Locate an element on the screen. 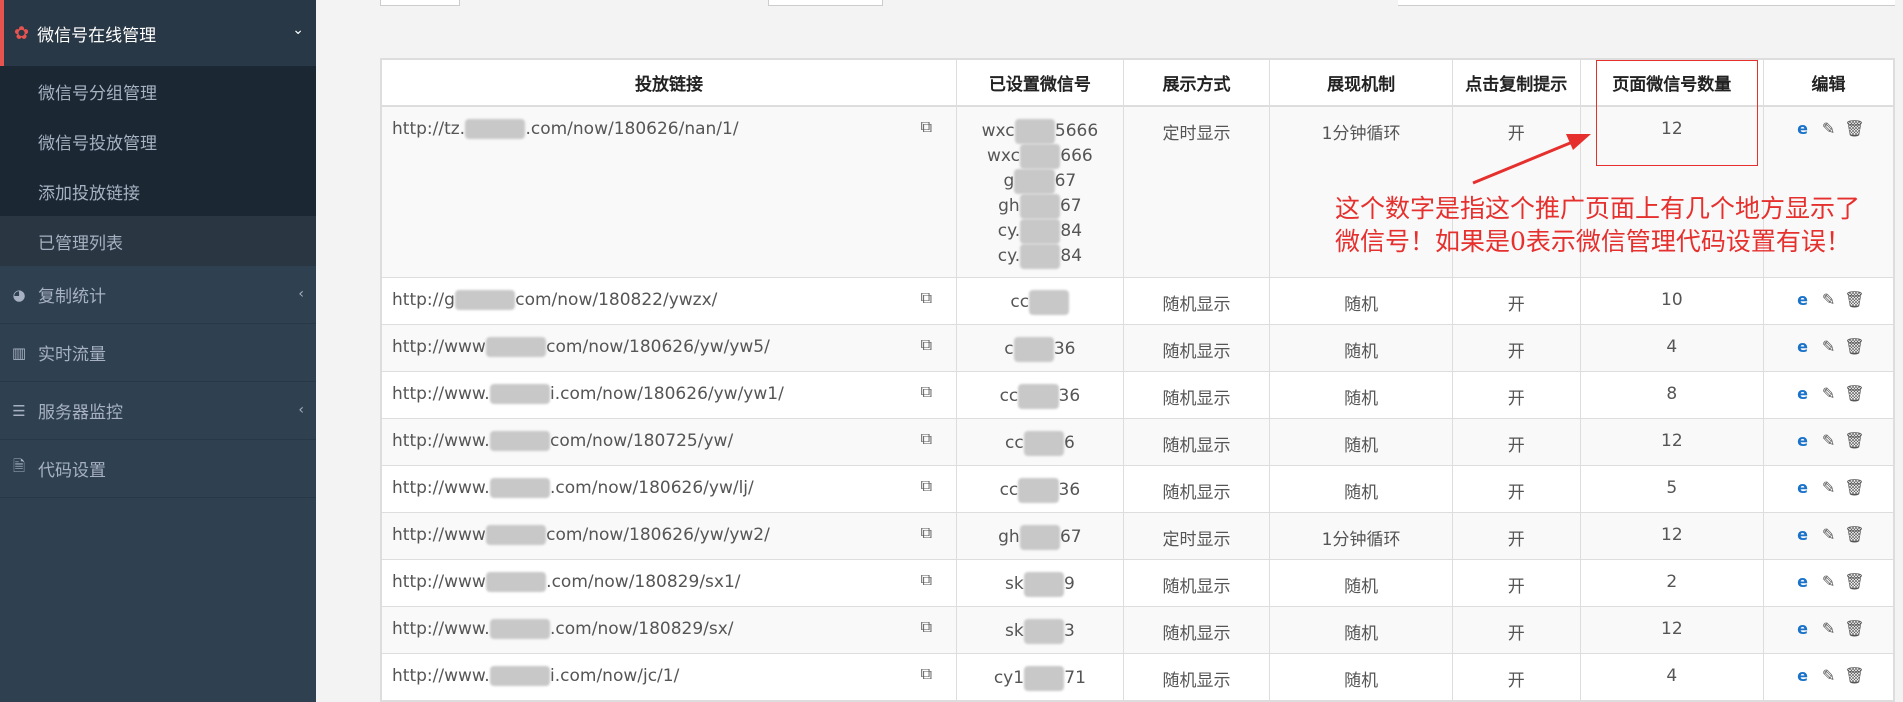 This screenshot has width=1903, height=702. wechat-icon: ✿ is located at coordinates (22, 33).